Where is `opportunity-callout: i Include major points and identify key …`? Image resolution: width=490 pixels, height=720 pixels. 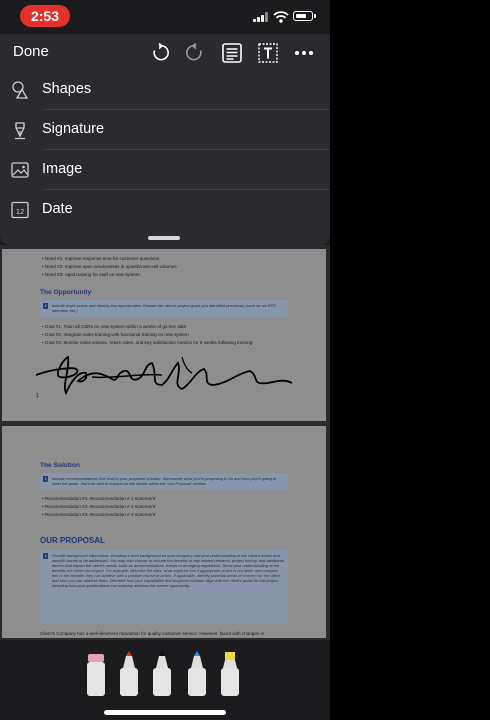 opportunity-callout: i Include major points and identify key … is located at coordinates (164, 308).